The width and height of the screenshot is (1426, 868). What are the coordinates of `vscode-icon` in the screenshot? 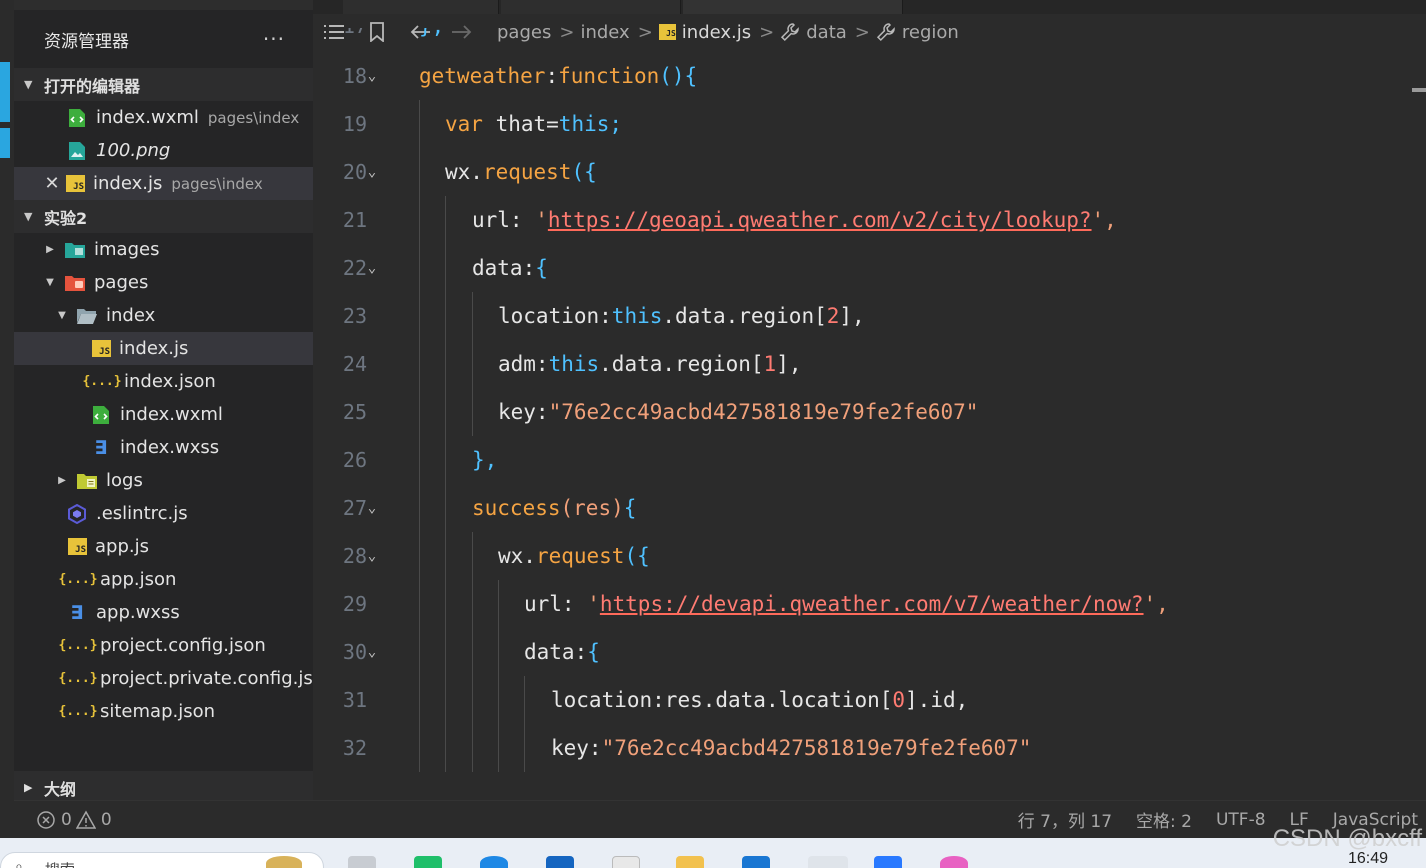 It's located at (888, 862).